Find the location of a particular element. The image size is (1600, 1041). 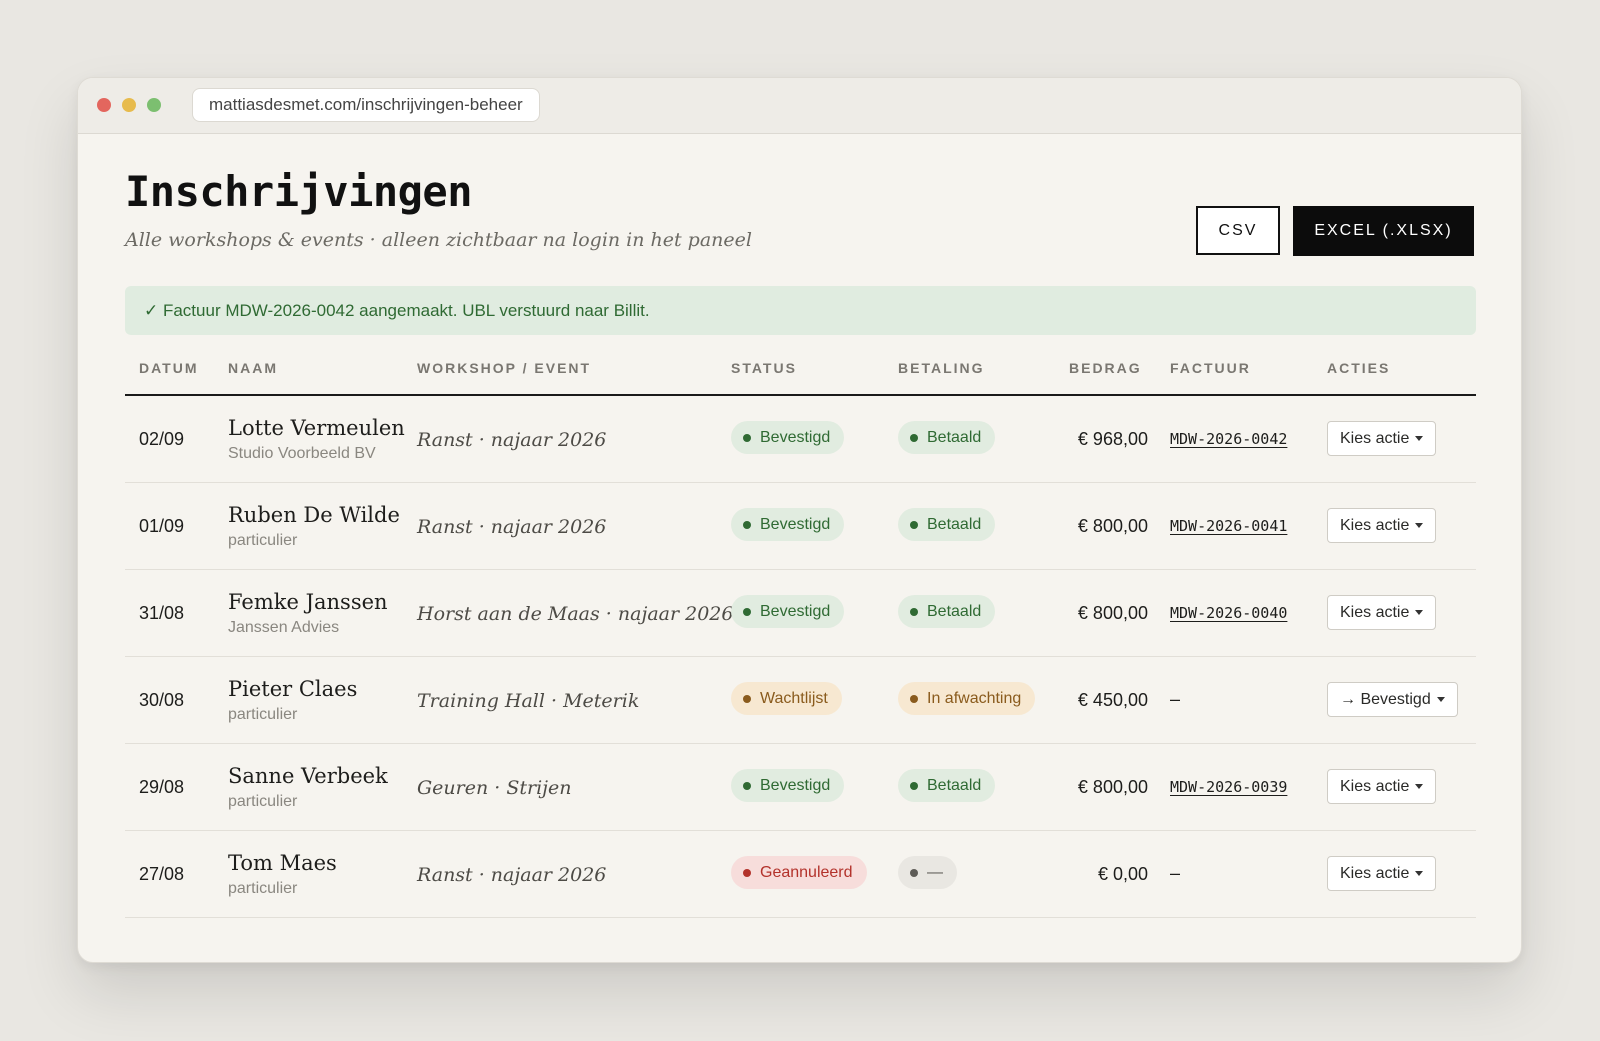

page-title: Inschrijvingen is located at coordinates (299, 191).